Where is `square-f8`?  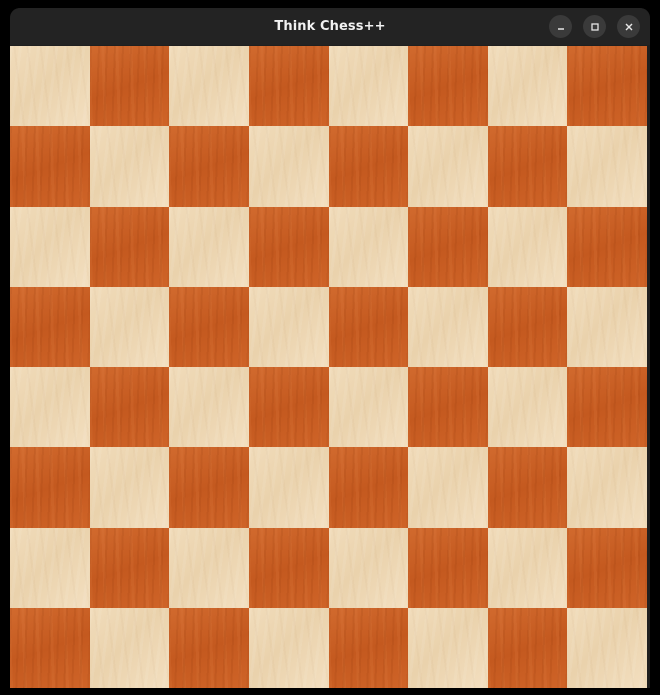
square-f8 is located at coordinates (448, 86).